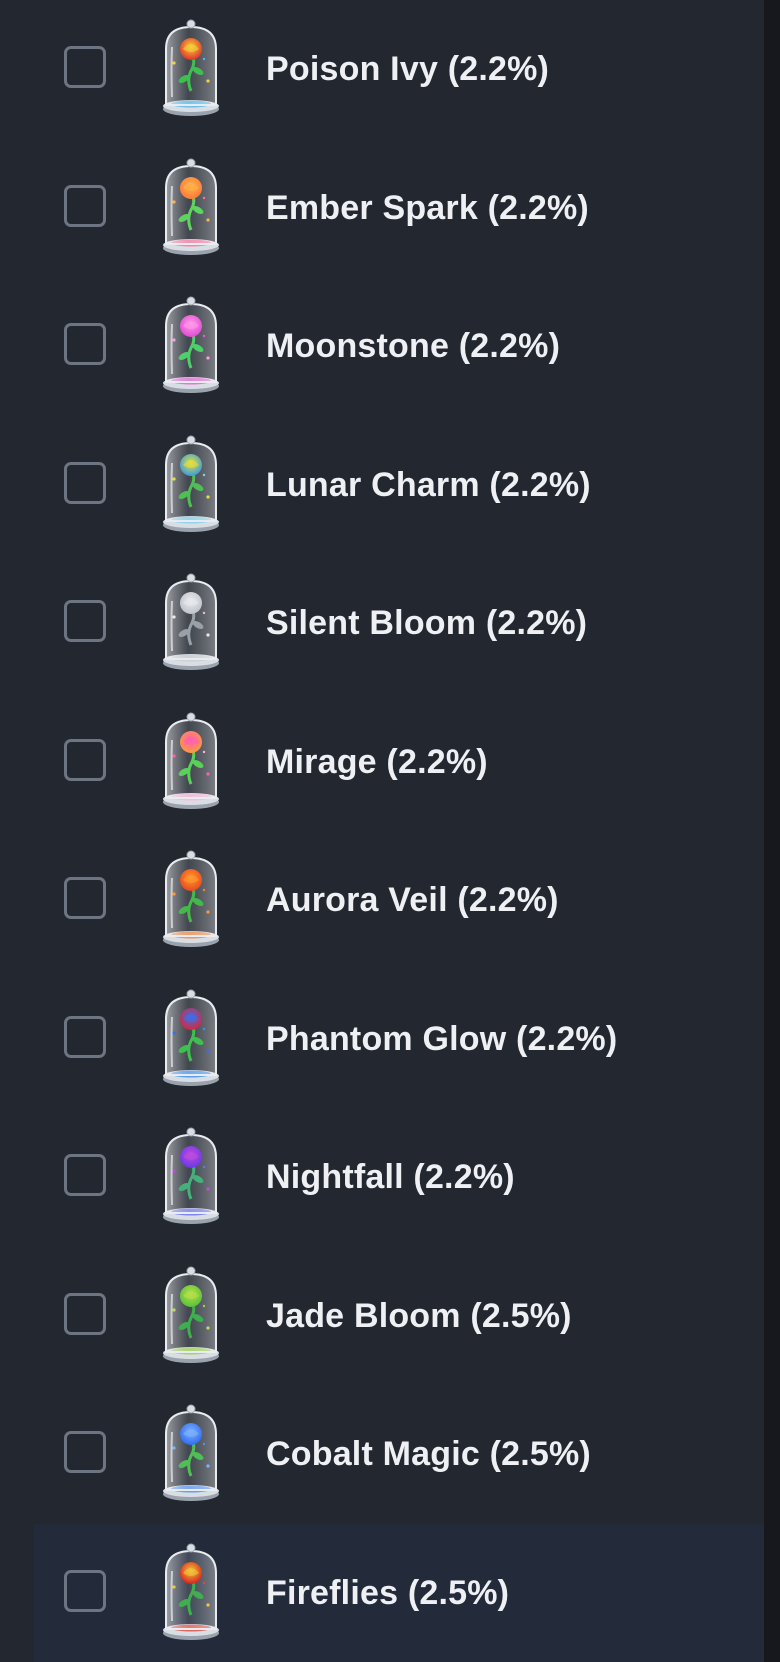 The width and height of the screenshot is (780, 1662). What do you see at coordinates (428, 1454) in the screenshot?
I see `item-label: Cobalt Magic (2.5%)` at bounding box center [428, 1454].